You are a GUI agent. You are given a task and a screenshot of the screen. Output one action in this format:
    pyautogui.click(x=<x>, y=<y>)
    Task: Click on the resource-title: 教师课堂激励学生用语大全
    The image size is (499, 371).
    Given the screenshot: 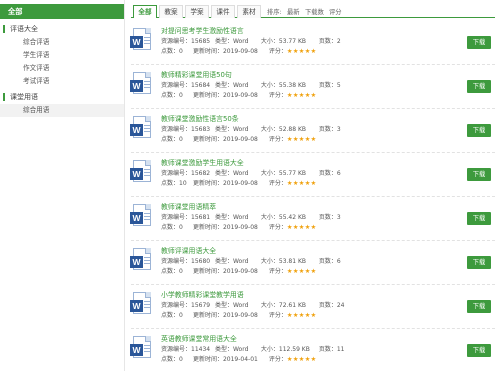 What is the action you would take?
    pyautogui.click(x=202, y=162)
    